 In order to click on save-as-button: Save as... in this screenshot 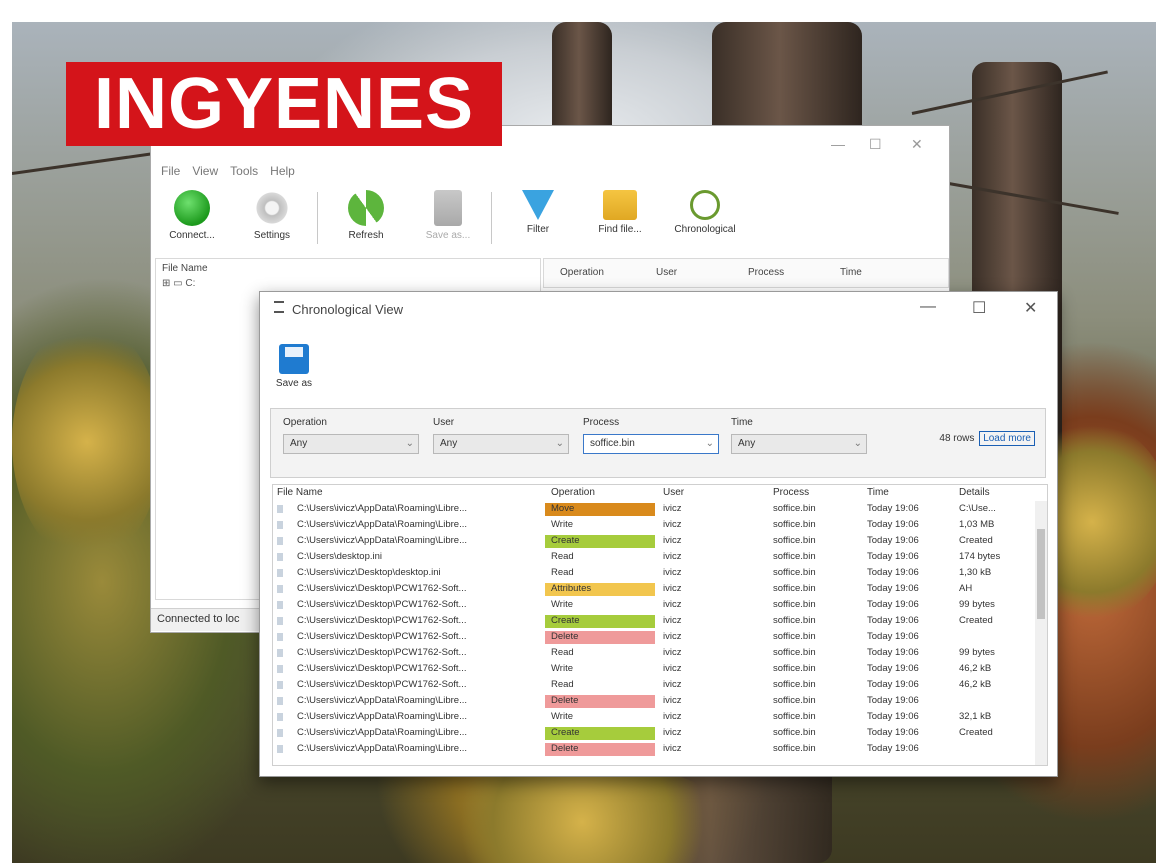, I will do `click(448, 215)`.